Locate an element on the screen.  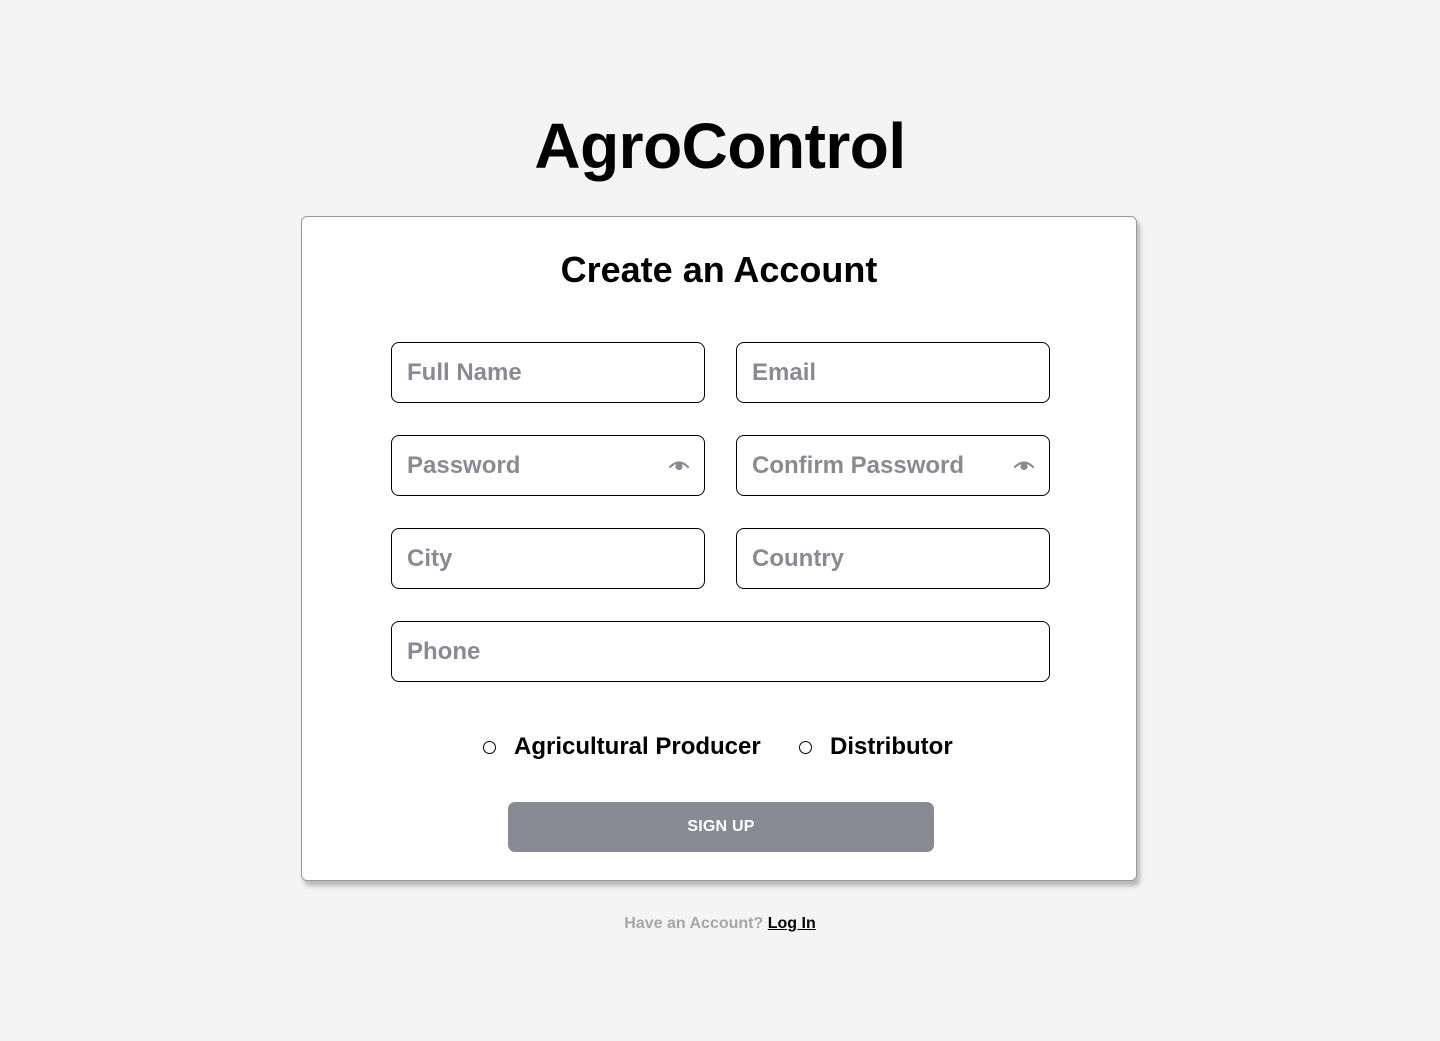
password-input is located at coordinates (548, 465).